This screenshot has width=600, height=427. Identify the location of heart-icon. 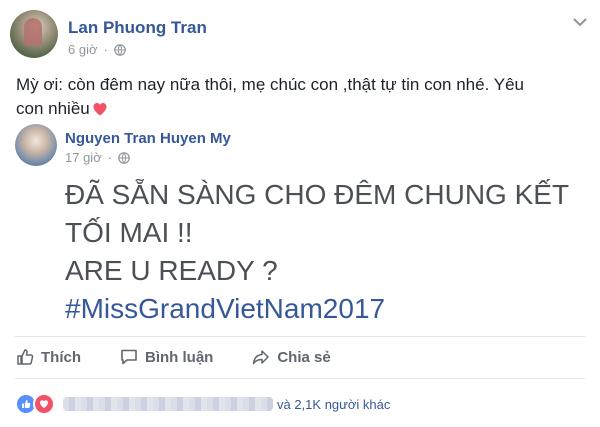
(100, 109).